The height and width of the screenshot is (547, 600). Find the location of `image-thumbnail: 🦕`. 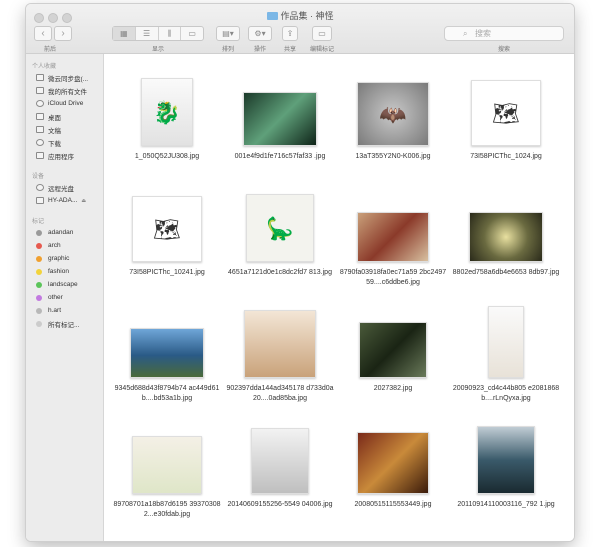

image-thumbnail: 🦕 is located at coordinates (280, 228).